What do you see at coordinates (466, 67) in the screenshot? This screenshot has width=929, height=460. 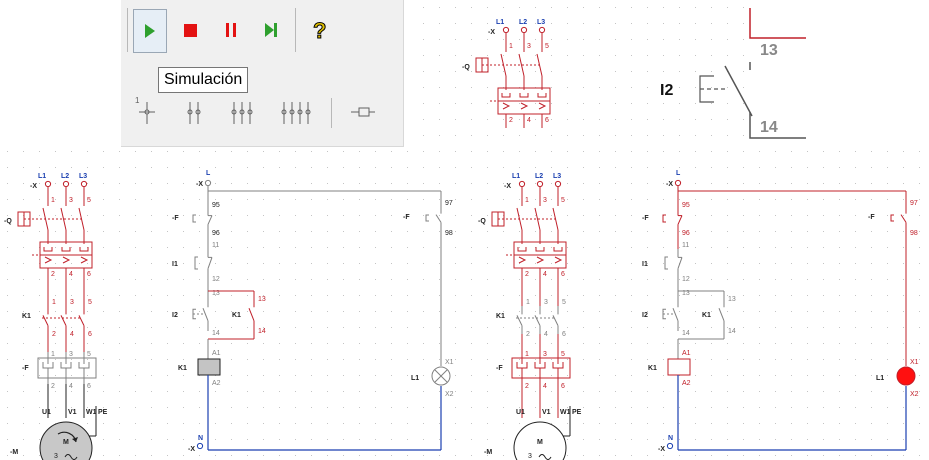 I see `label-Q: -Q` at bounding box center [466, 67].